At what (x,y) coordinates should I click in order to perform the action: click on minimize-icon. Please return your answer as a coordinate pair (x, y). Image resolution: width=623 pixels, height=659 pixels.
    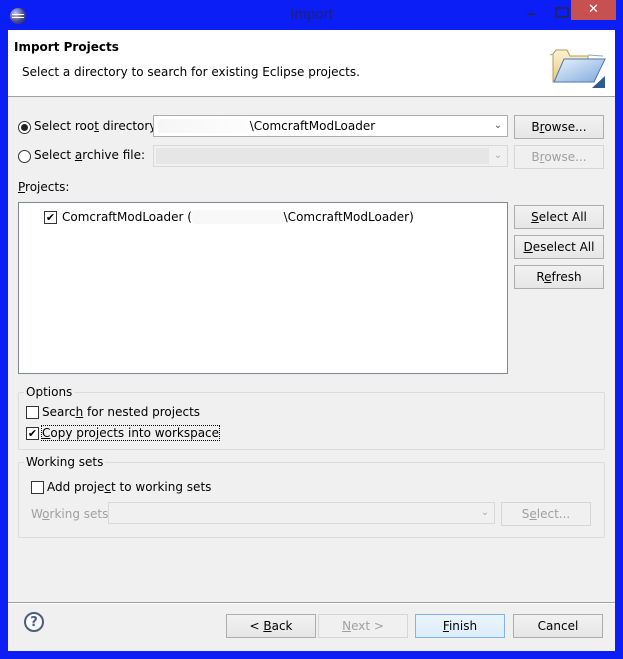
    Looking at the image, I should click on (530, 10).